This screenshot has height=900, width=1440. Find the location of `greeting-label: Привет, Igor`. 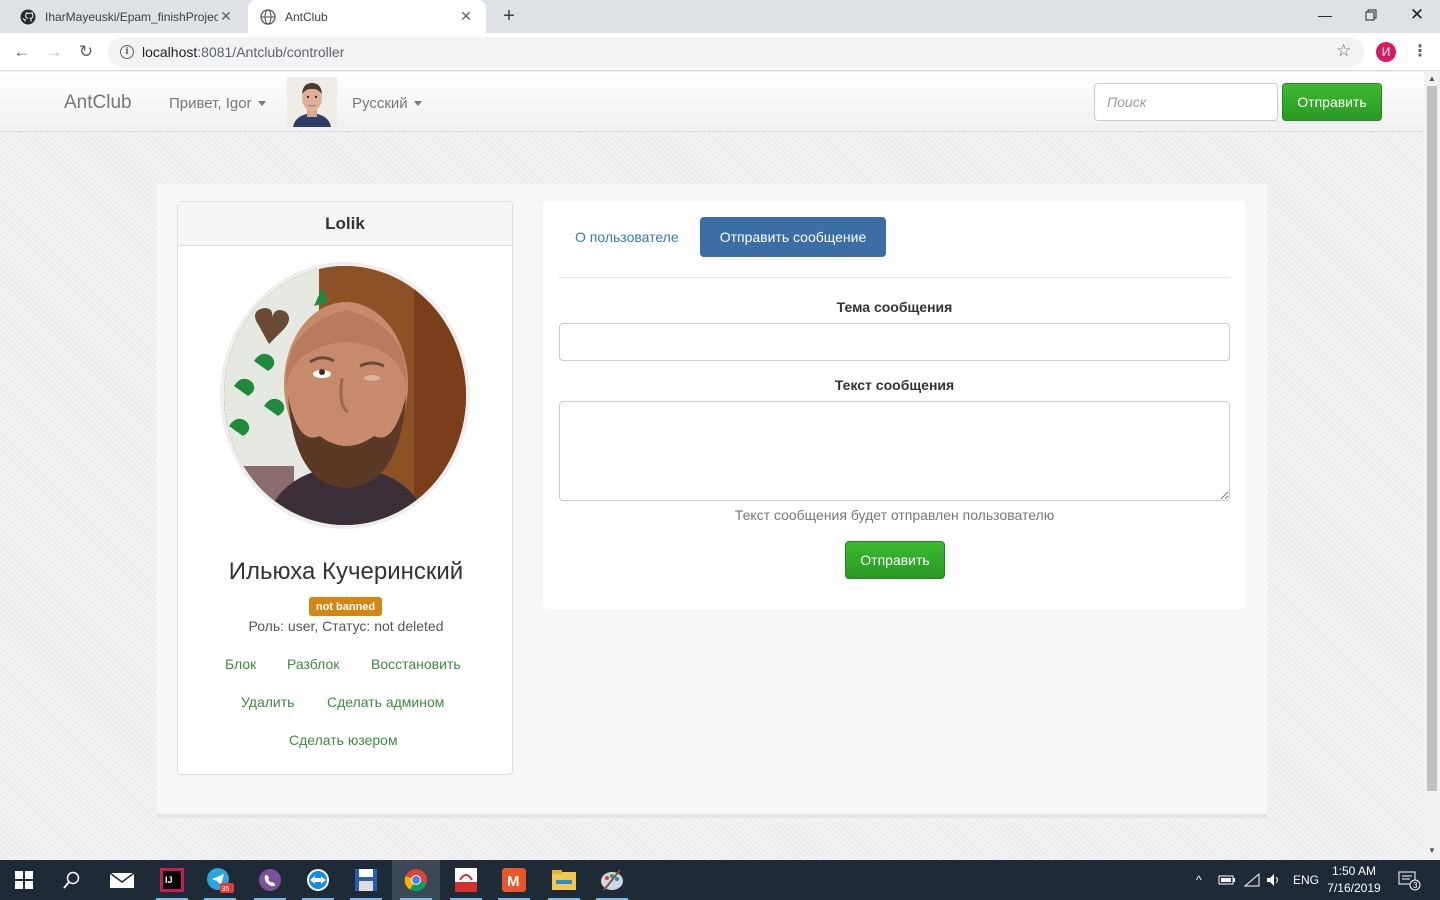

greeting-label: Привет, Igor is located at coordinates (210, 103).